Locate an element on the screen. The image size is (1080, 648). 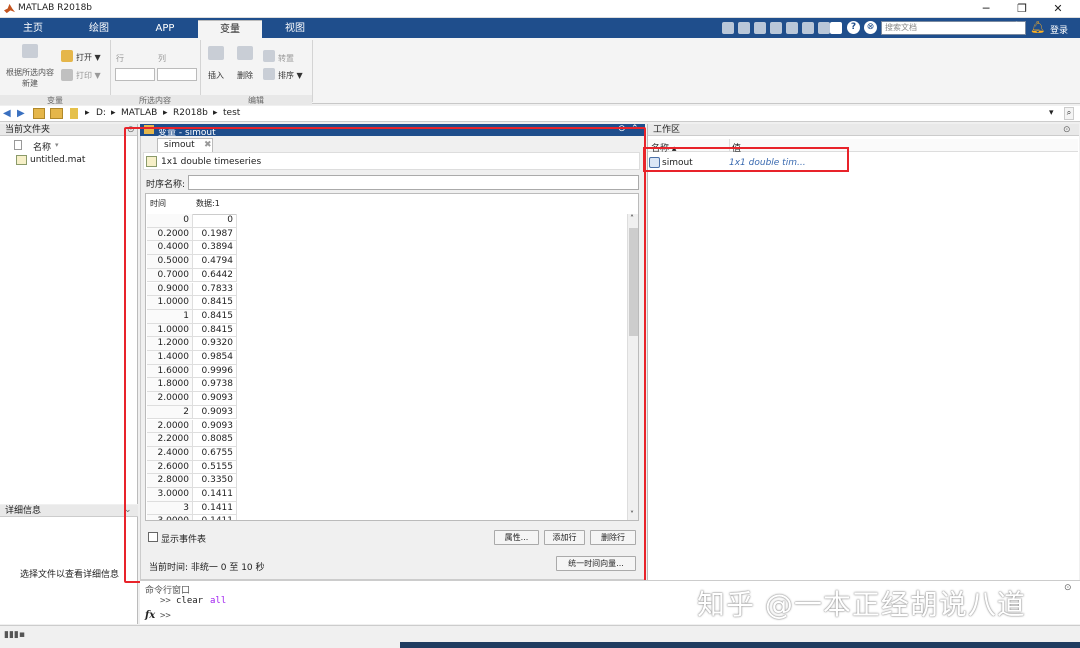
command-text: clear is located at coordinates (190, 601).